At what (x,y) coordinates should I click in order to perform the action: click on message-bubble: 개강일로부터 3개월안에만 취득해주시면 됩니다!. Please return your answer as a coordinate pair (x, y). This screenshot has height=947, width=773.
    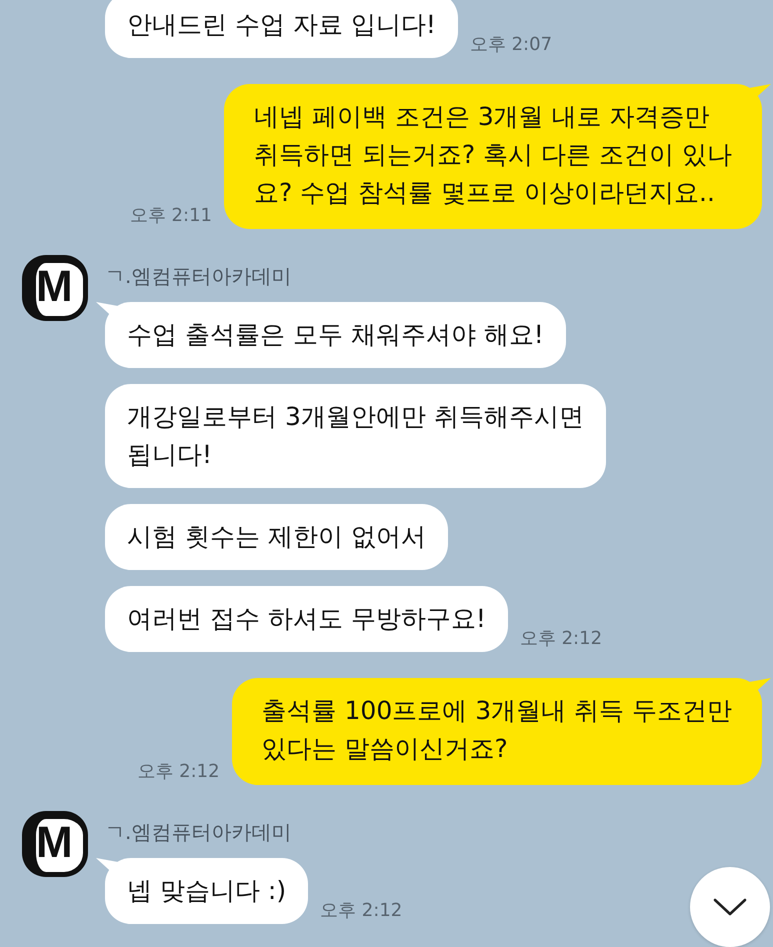
    Looking at the image, I should click on (355, 436).